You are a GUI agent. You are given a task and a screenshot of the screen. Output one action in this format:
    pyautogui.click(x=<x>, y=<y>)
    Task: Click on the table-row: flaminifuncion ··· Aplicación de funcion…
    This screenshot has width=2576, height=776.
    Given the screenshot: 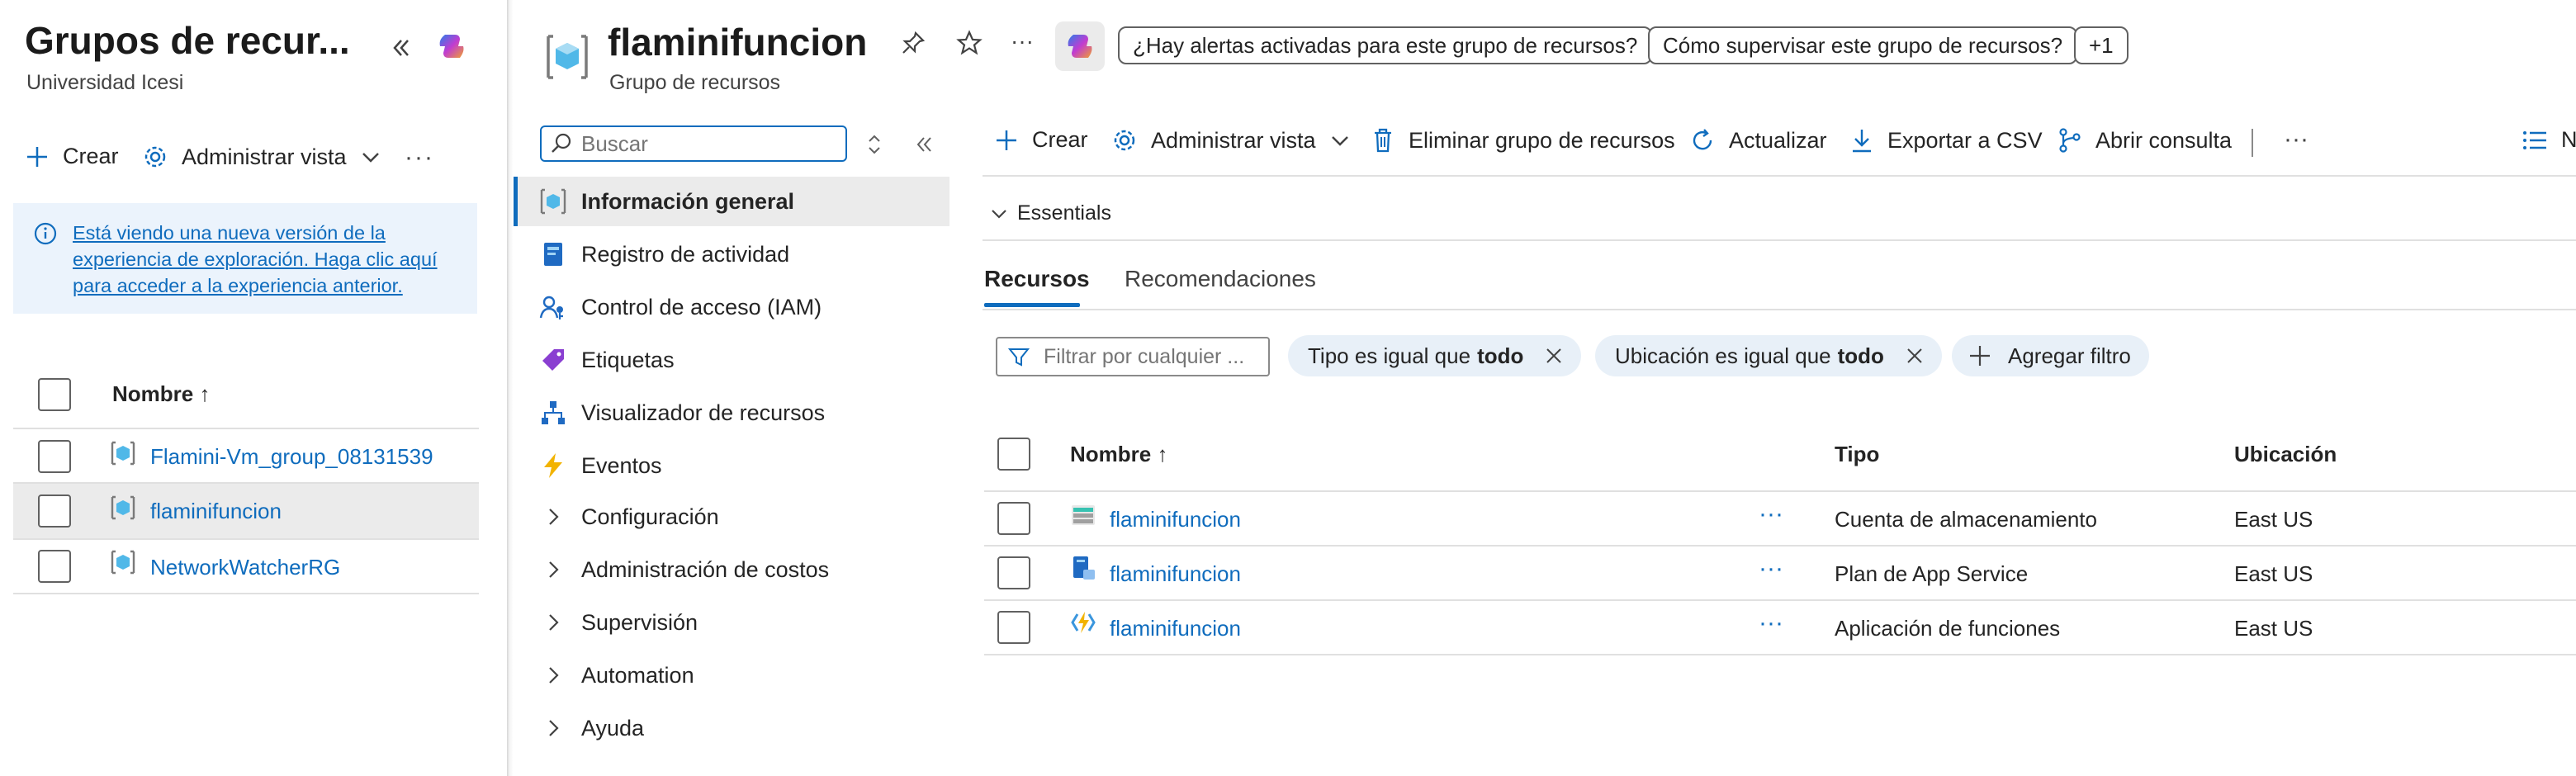 What is the action you would take?
    pyautogui.click(x=1780, y=627)
    